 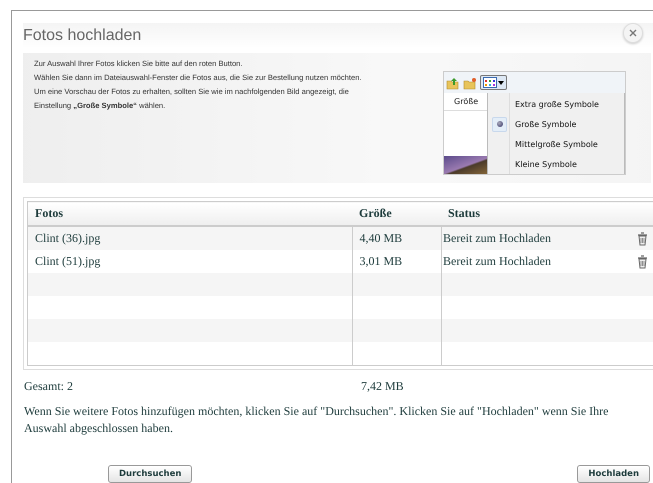 I want to click on column-header: Fotos, so click(x=190, y=214).